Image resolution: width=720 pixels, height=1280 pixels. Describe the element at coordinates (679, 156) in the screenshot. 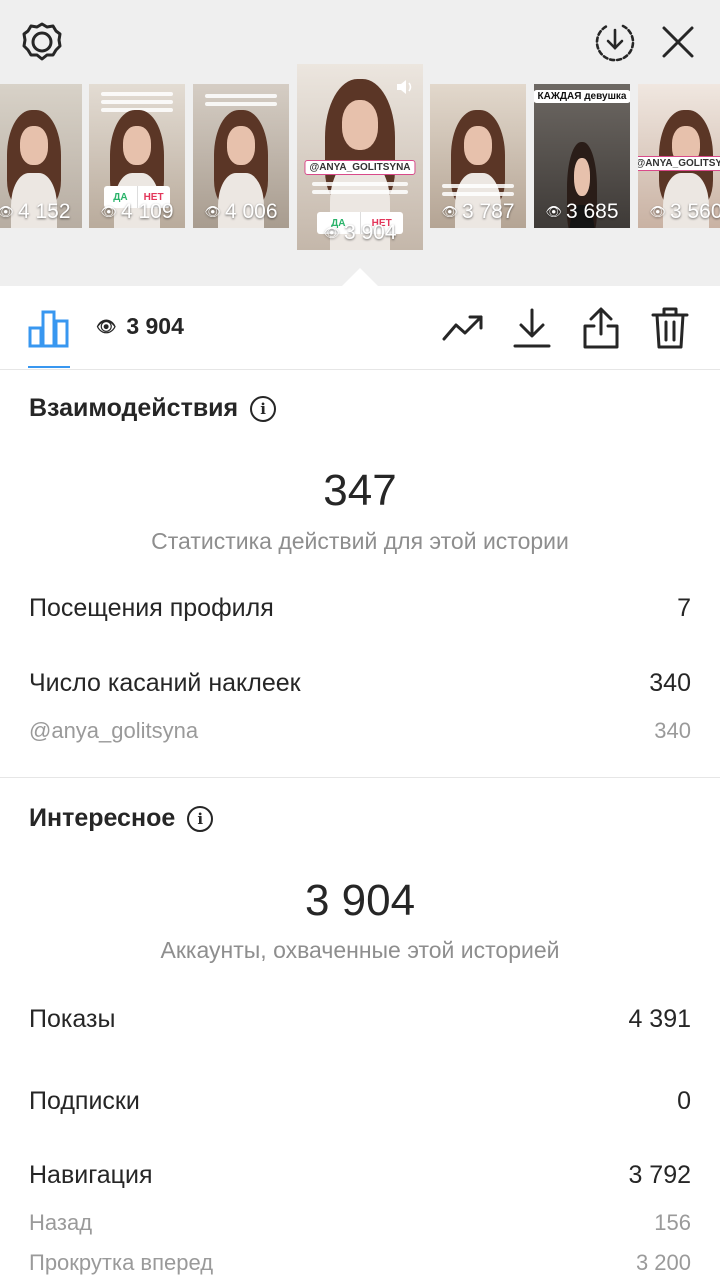

I see `story-thumbnail: @ANYA_GOLITSYNA 👁3 560` at that location.